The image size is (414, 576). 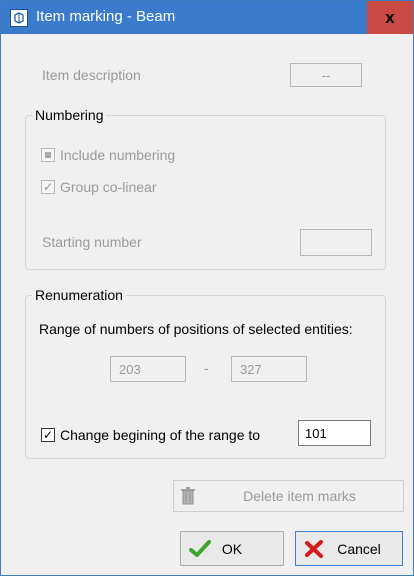 I want to click on range-from-field: 203, so click(x=148, y=369).